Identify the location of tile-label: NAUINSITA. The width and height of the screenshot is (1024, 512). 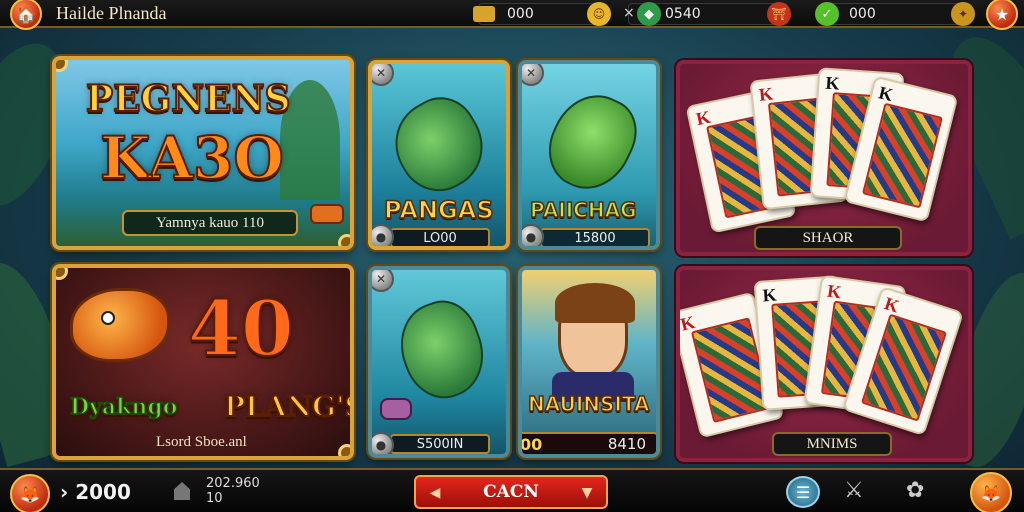
(588, 404).